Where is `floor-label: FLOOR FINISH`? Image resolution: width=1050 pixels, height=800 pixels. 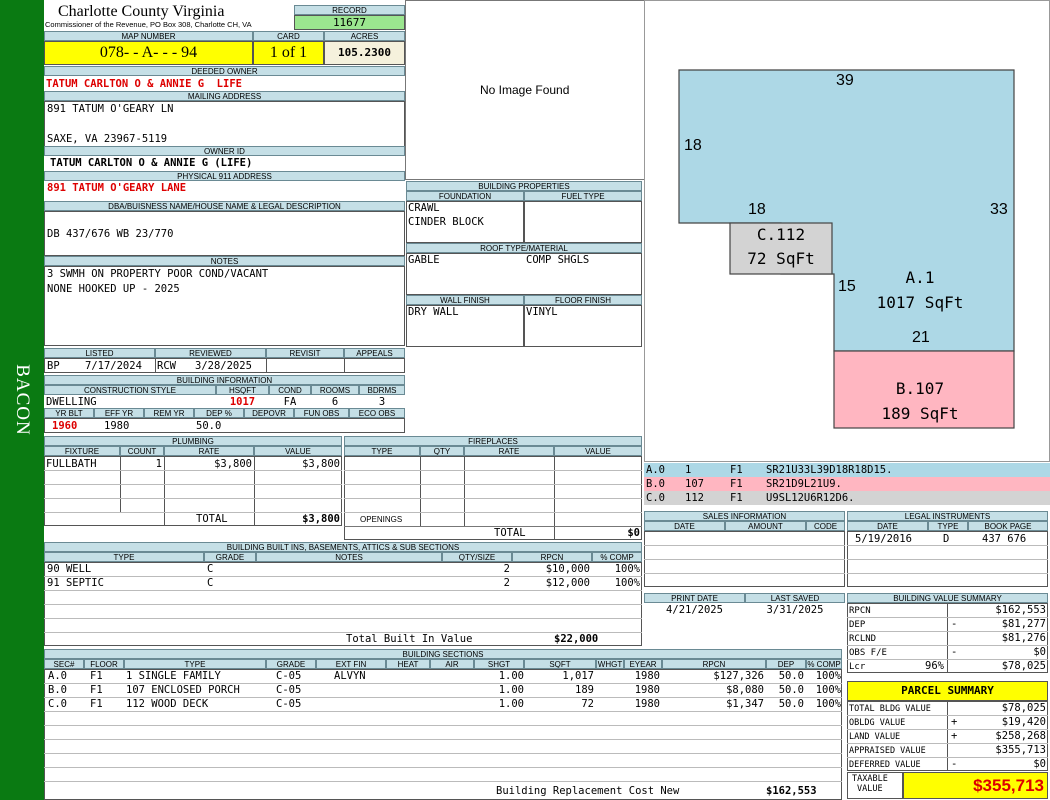
floor-label: FLOOR FINISH is located at coordinates (583, 300).